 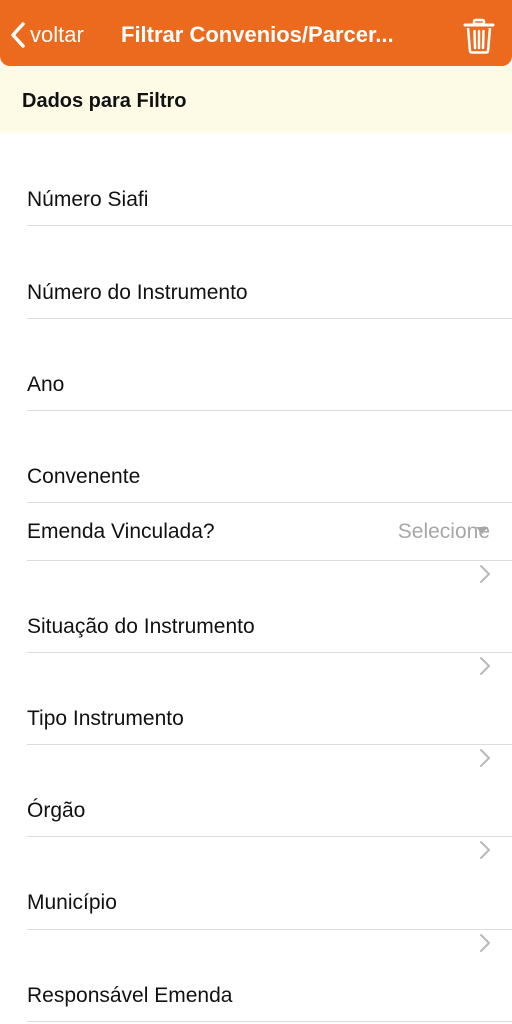 What do you see at coordinates (137, 292) in the screenshot?
I see `numero-instrumento-label: Número do Instrumento` at bounding box center [137, 292].